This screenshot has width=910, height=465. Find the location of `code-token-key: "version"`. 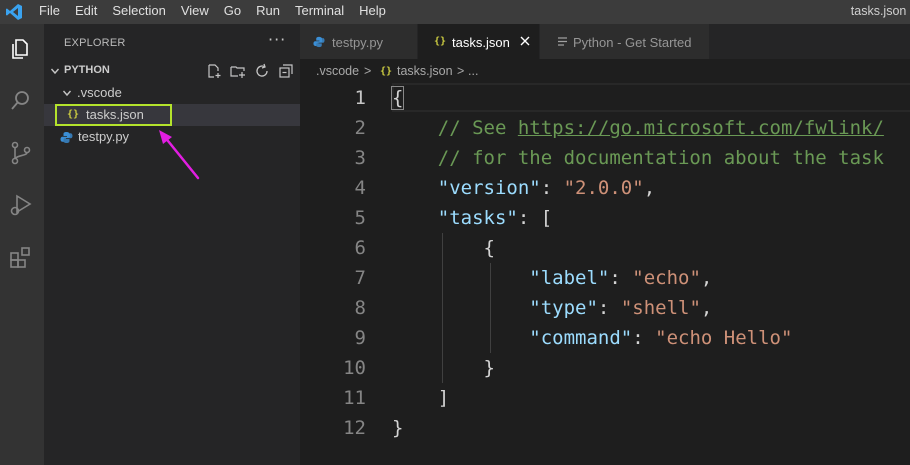

code-token-key: "version" is located at coordinates (489, 188).